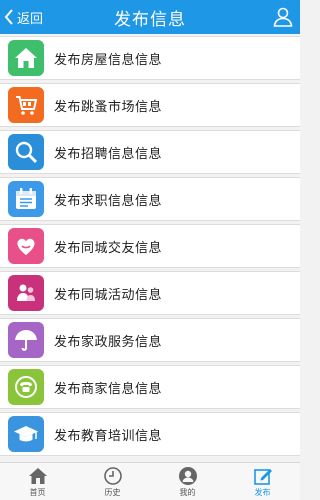 This screenshot has width=320, height=500. Describe the element at coordinates (108, 436) in the screenshot. I see `menu-item-label: 发布教育培训信息` at that location.